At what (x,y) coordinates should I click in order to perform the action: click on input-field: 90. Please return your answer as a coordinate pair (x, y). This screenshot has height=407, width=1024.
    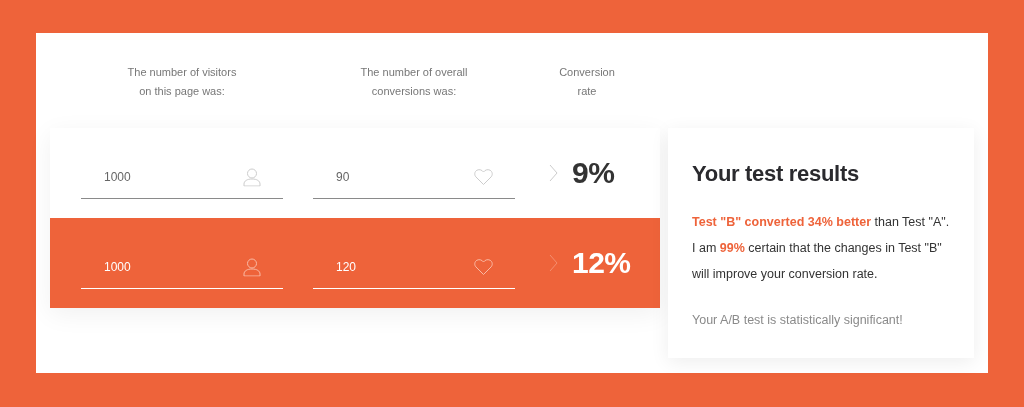
    Looking at the image, I should click on (414, 177).